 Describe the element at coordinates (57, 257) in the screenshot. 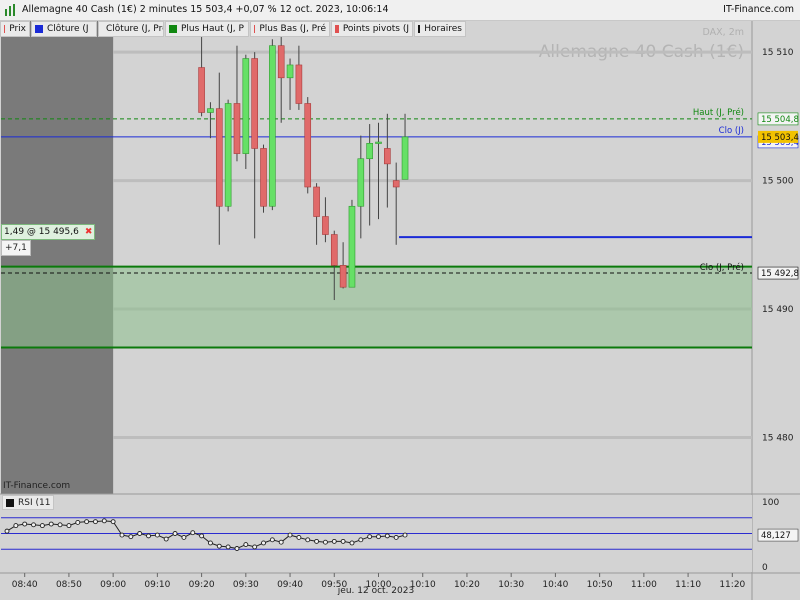

I see `closed-session-shade` at that location.